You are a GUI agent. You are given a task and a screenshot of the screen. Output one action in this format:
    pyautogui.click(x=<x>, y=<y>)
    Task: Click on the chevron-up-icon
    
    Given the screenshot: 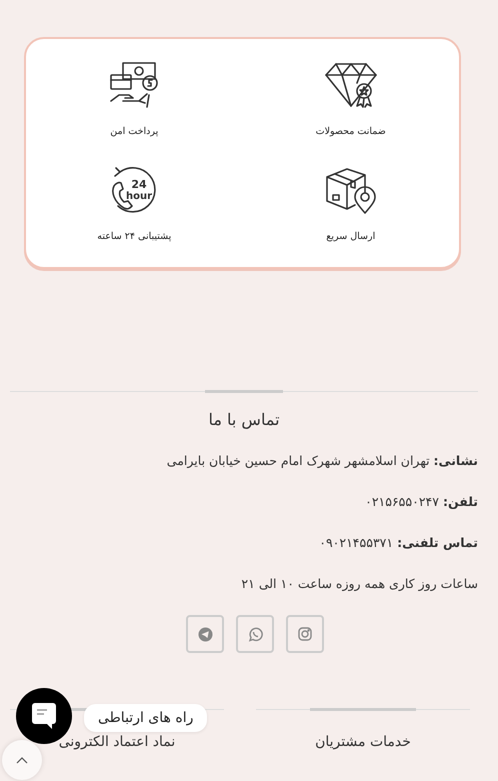 What is the action you would take?
    pyautogui.click(x=22, y=760)
    